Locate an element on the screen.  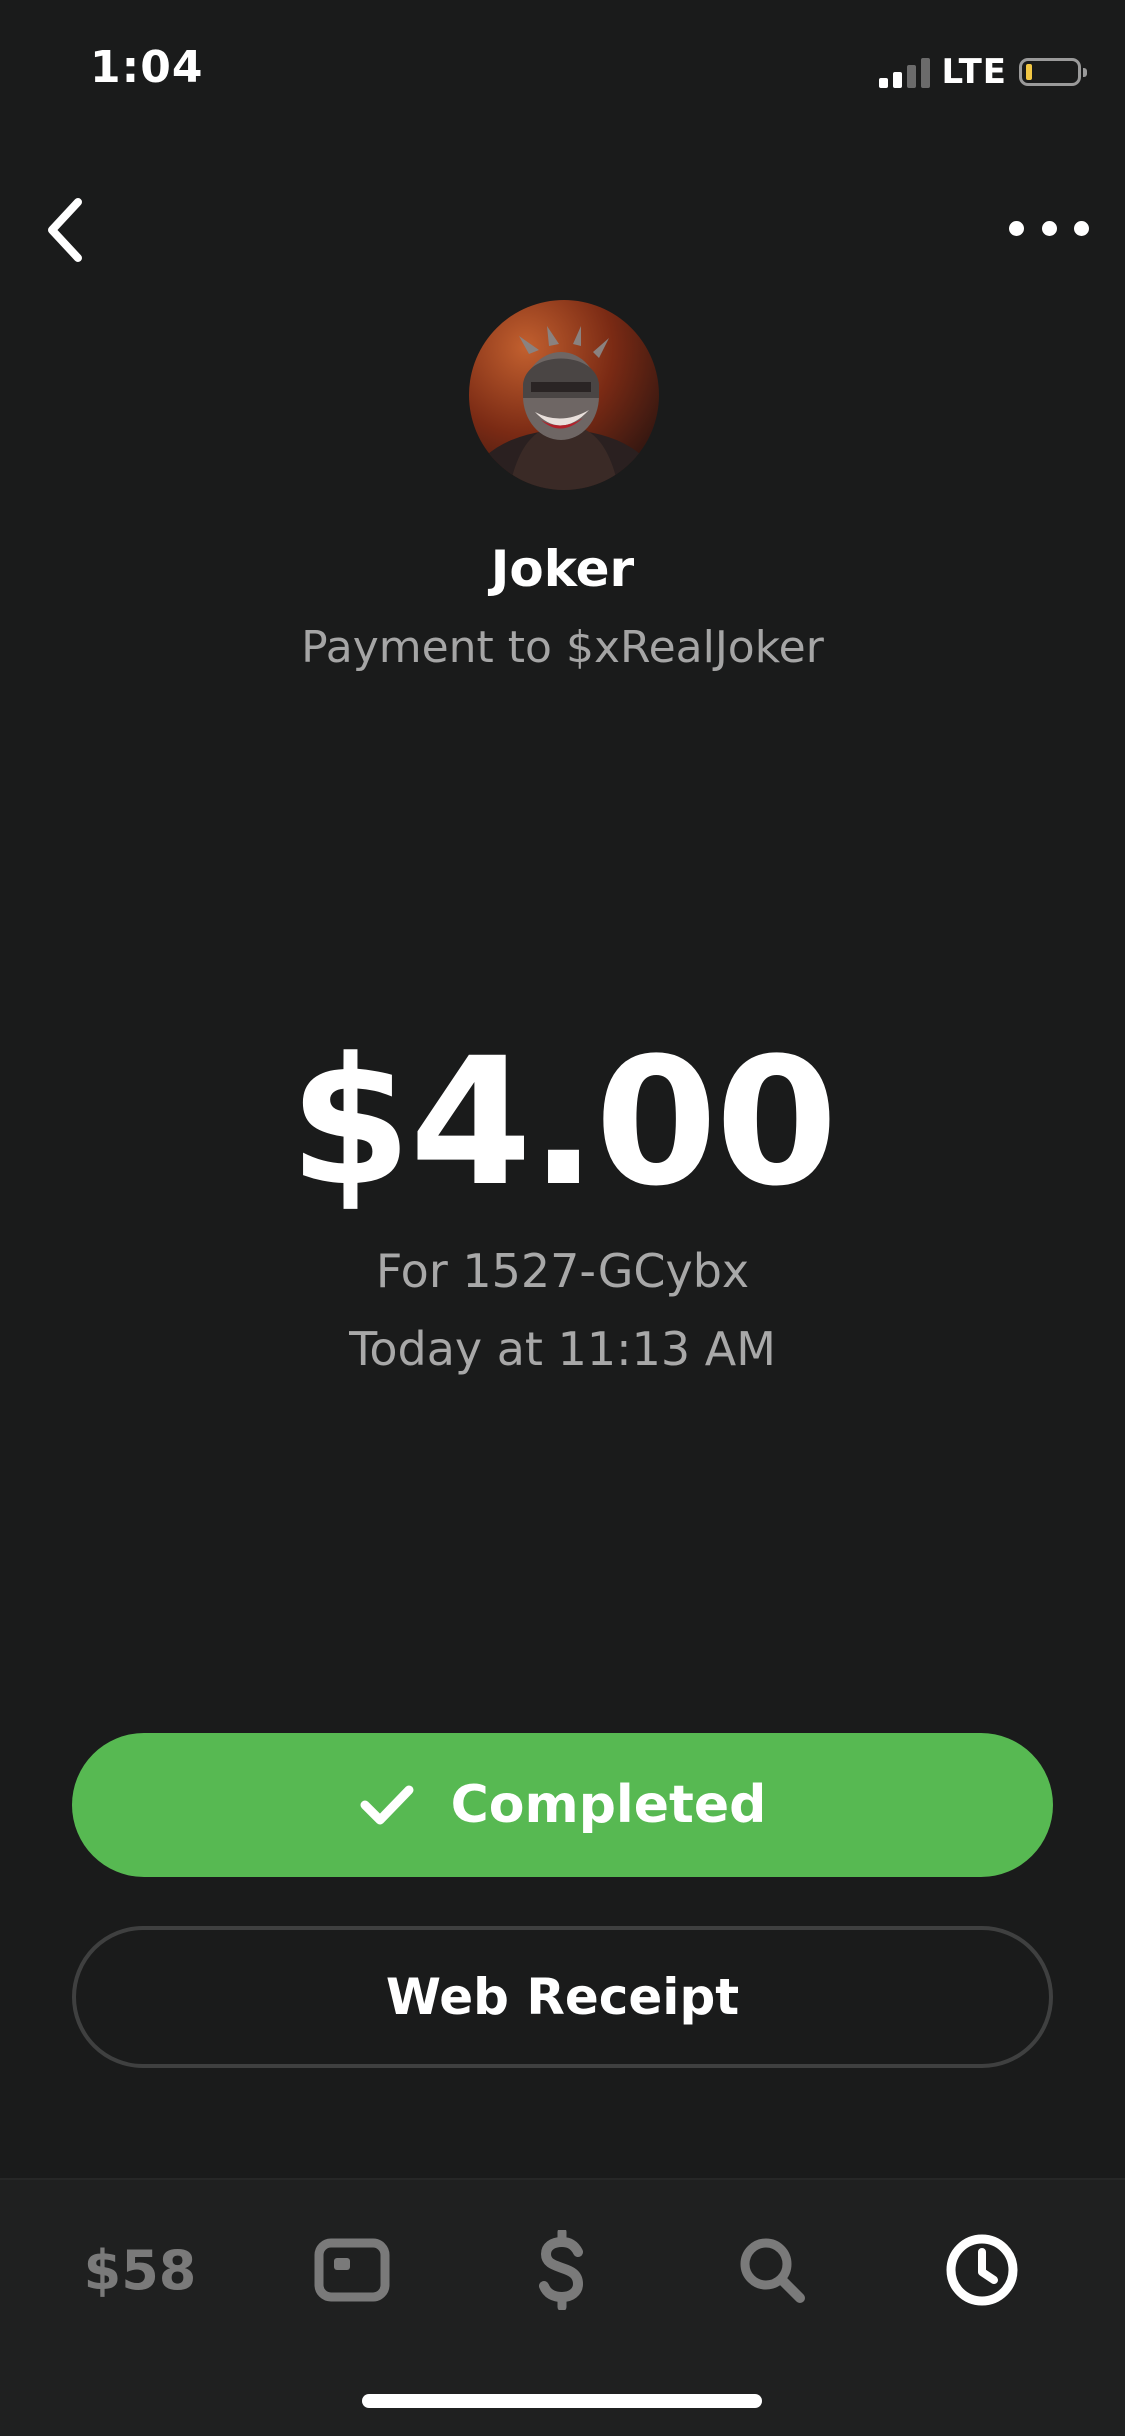
recipient-name: Joker is located at coordinates (562, 569).